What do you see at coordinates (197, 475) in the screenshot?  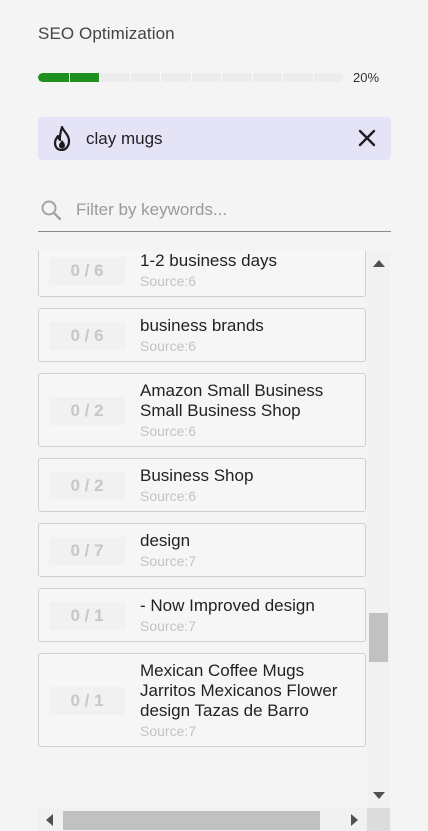 I see `keyword-text-line: Business Shop` at bounding box center [197, 475].